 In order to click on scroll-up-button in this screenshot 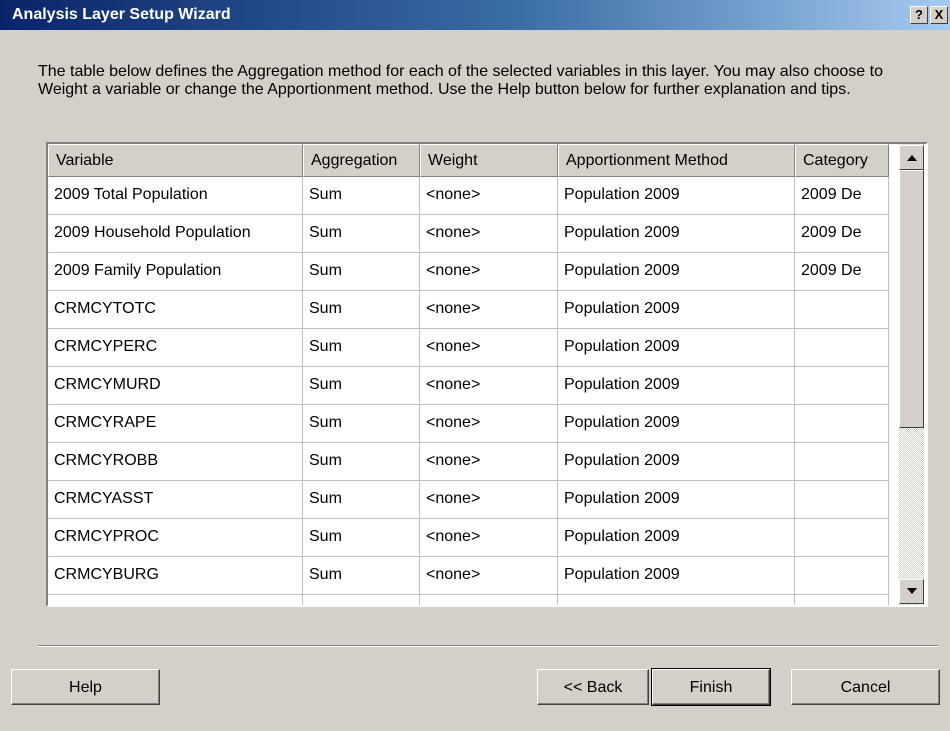, I will do `click(911, 157)`.